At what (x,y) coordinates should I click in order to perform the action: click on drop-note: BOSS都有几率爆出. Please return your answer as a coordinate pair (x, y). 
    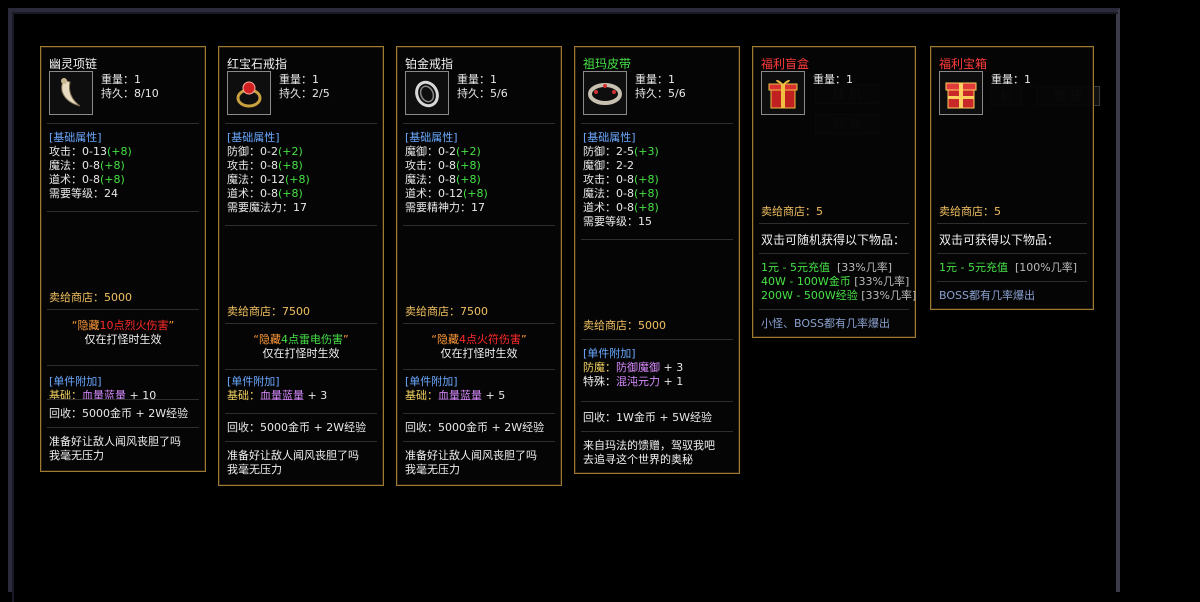
    Looking at the image, I should click on (987, 295).